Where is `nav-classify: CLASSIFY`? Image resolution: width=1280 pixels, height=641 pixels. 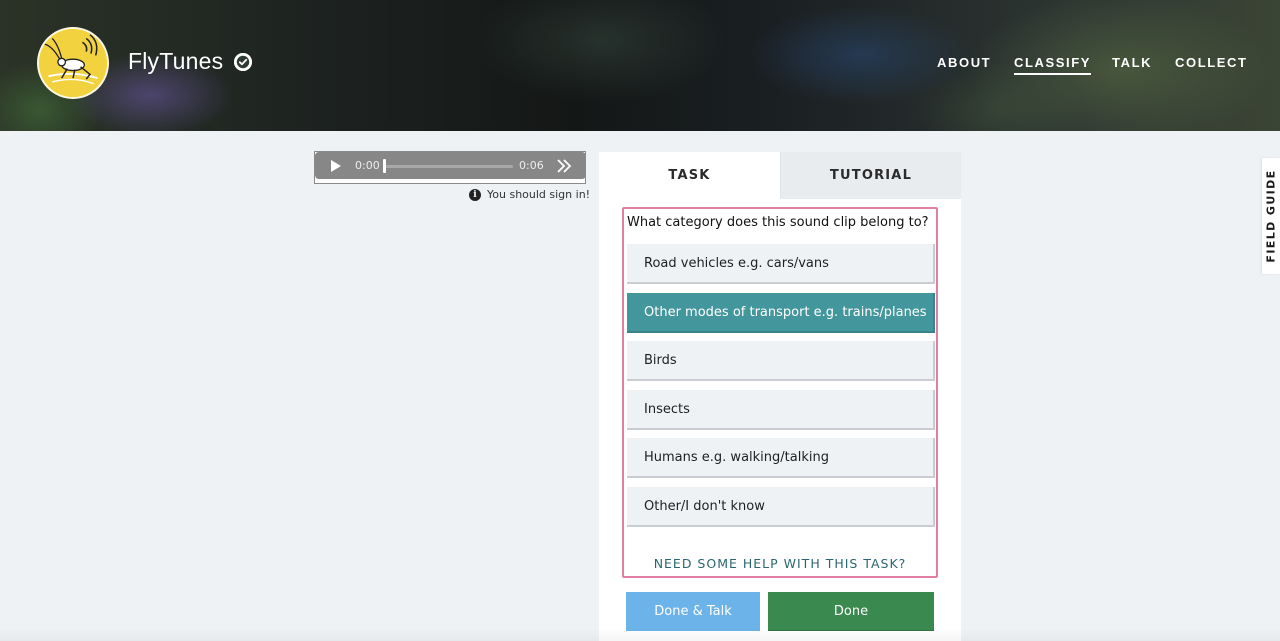 nav-classify: CLASSIFY is located at coordinates (1053, 65).